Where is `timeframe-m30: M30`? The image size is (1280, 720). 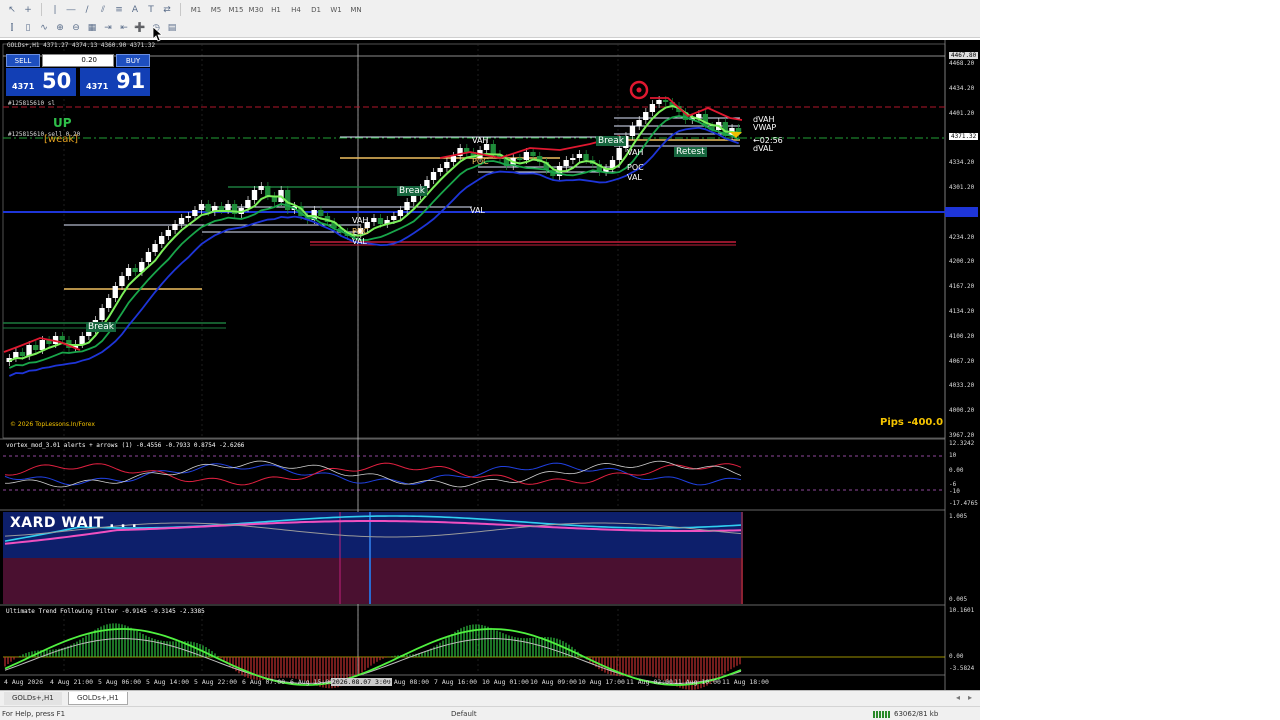
timeframe-m30: M30 is located at coordinates (256, 9).